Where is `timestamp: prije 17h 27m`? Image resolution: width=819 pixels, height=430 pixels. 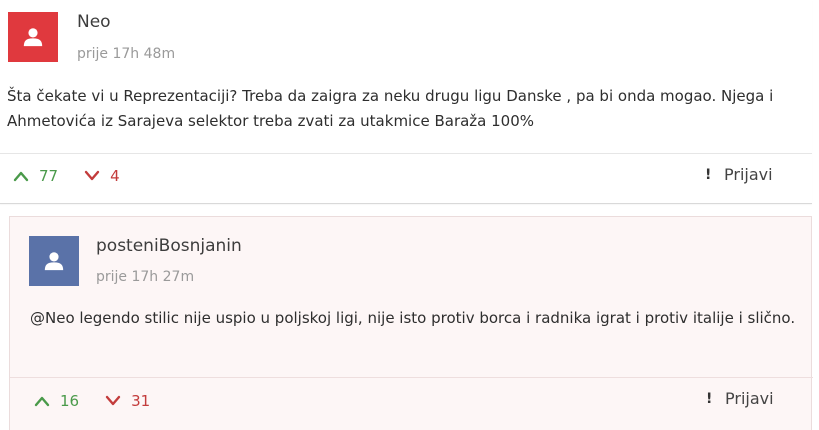 timestamp: prije 17h 27m is located at coordinates (145, 277).